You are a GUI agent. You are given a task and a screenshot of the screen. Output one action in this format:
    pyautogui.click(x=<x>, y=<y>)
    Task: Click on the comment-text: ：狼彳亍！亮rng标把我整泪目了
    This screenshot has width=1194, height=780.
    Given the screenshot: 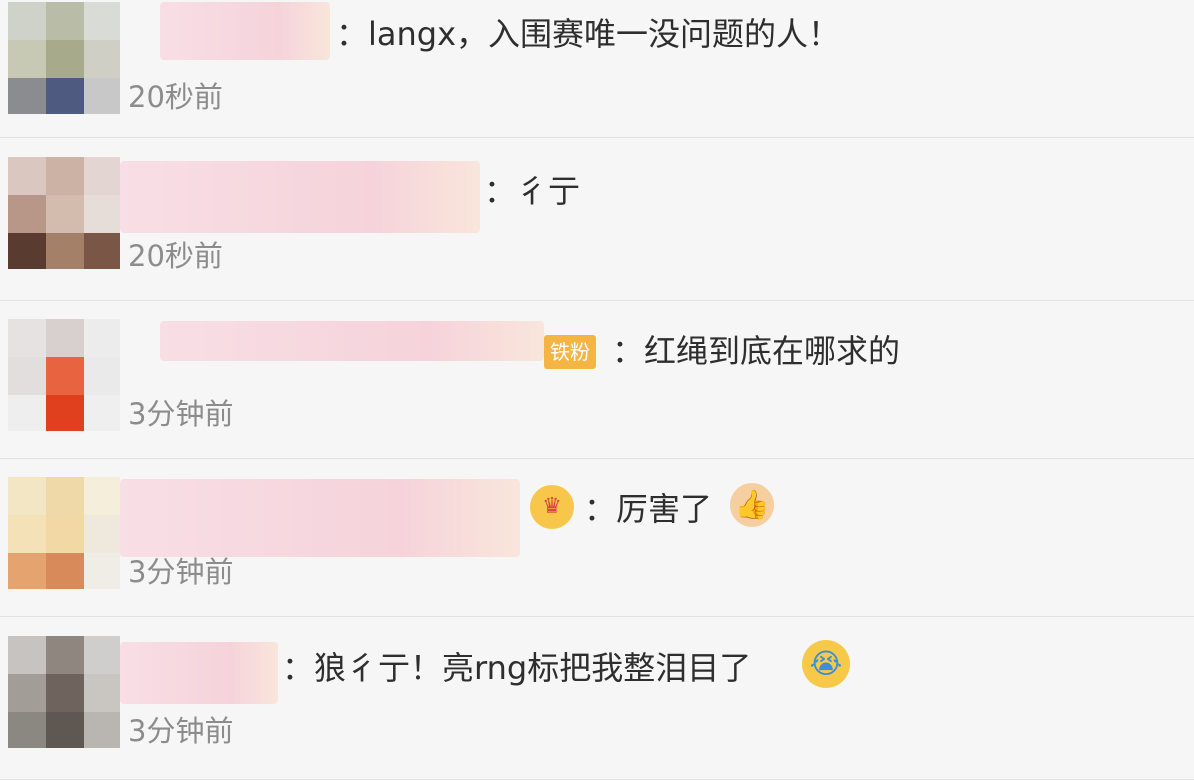 What is the action you would take?
    pyautogui.click(x=517, y=668)
    